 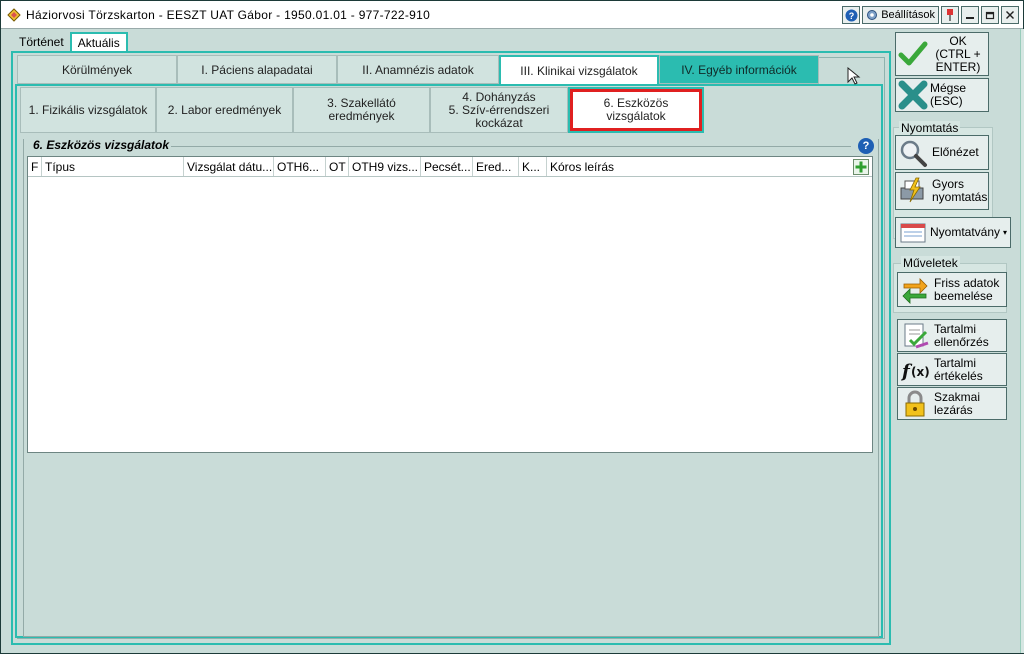 I want to click on add-row-icon, so click(x=861, y=167).